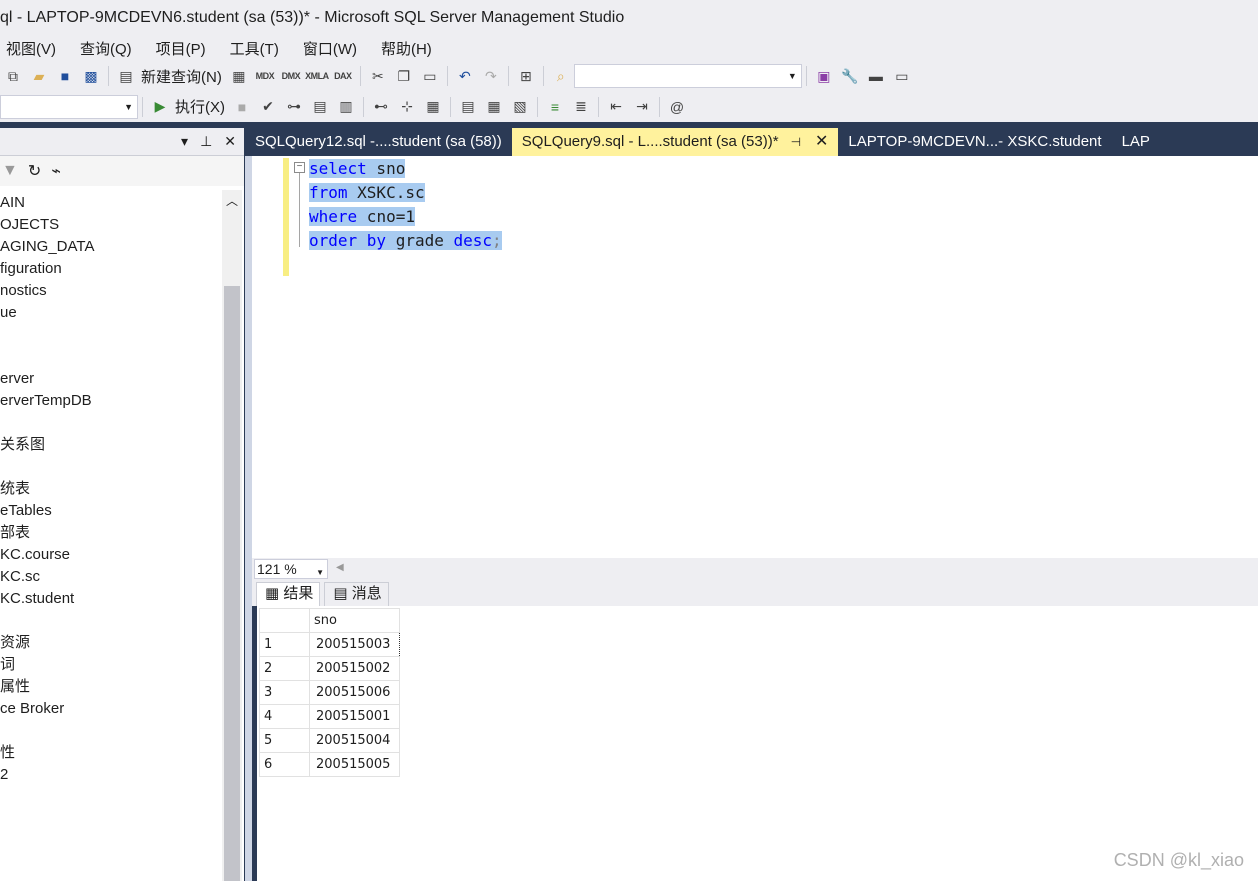 This screenshot has width=1258, height=881. What do you see at coordinates (200, 106) in the screenshot?
I see `execute-button: 执行(X)` at bounding box center [200, 106].